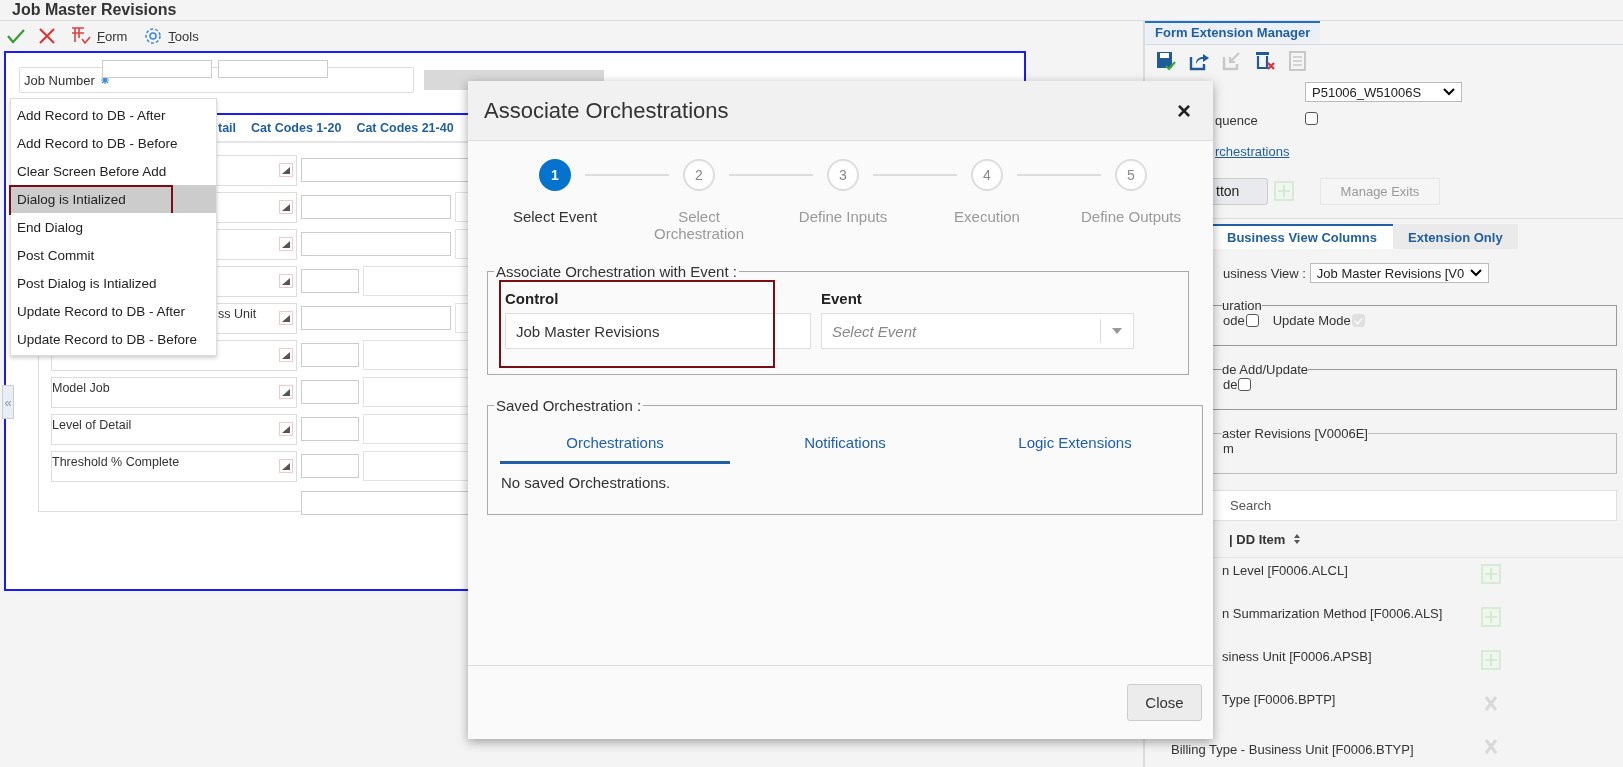 This screenshot has height=767, width=1623. I want to click on column-item: Type [F0006.BPTP], so click(1279, 699).